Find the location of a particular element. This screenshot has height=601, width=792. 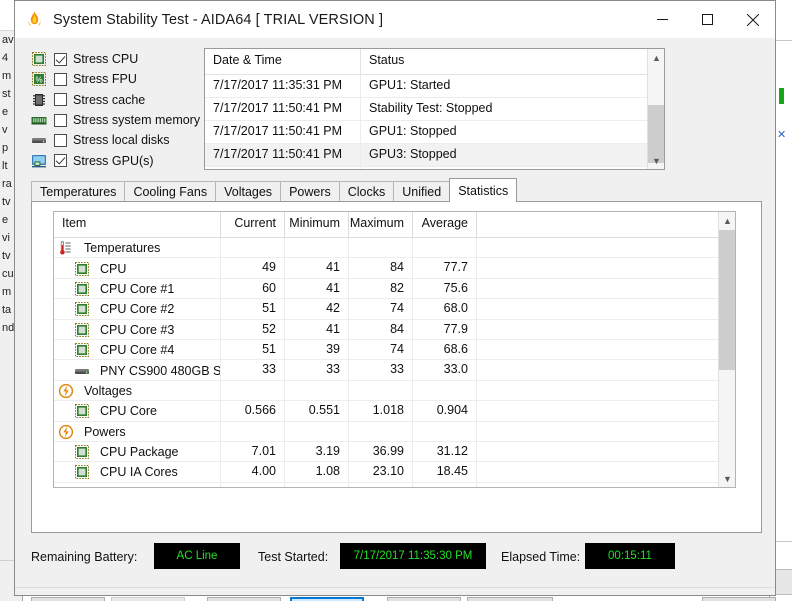

cpuid-button: CPUID is located at coordinates (424, 599).